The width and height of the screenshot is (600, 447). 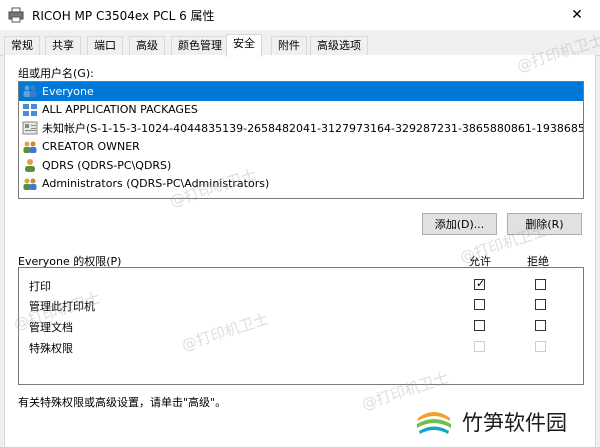 What do you see at coordinates (56, 73) in the screenshot?
I see `groups-label: 组或用户名(G):` at bounding box center [56, 73].